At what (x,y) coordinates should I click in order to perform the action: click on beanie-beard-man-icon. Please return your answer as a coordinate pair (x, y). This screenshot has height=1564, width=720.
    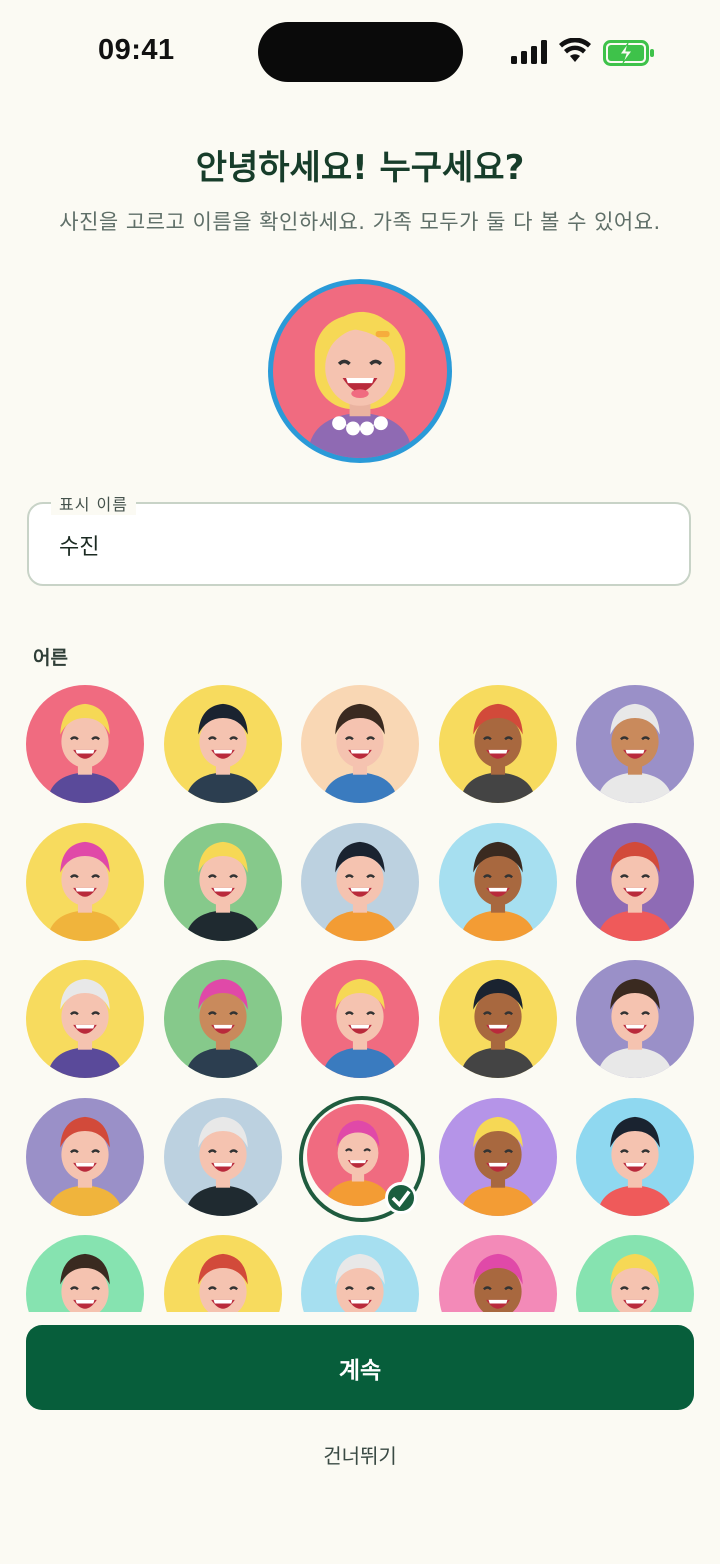
    Looking at the image, I should click on (85, 882).